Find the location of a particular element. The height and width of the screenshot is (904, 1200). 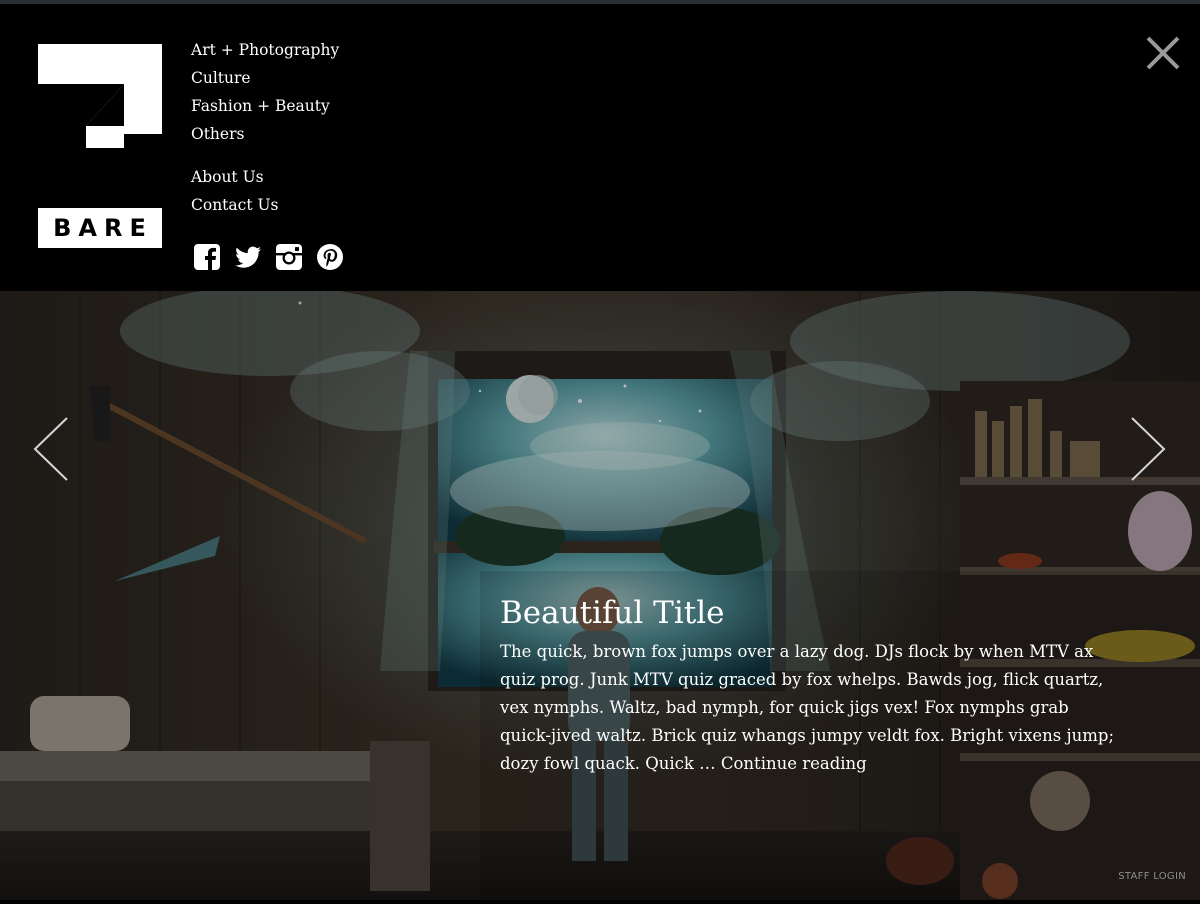

nav-item-art-photography: Art + Photography is located at coordinates (265, 50).